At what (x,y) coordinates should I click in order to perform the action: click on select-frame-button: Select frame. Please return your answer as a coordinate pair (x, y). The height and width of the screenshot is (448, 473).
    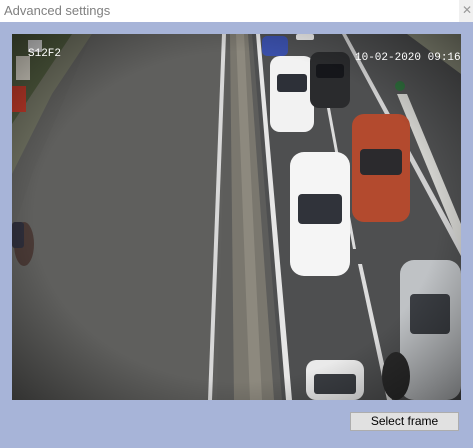
    Looking at the image, I should click on (404, 421).